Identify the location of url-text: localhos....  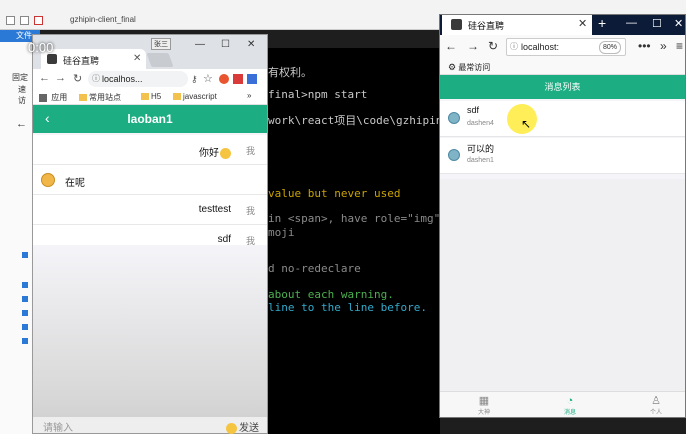
(122, 79).